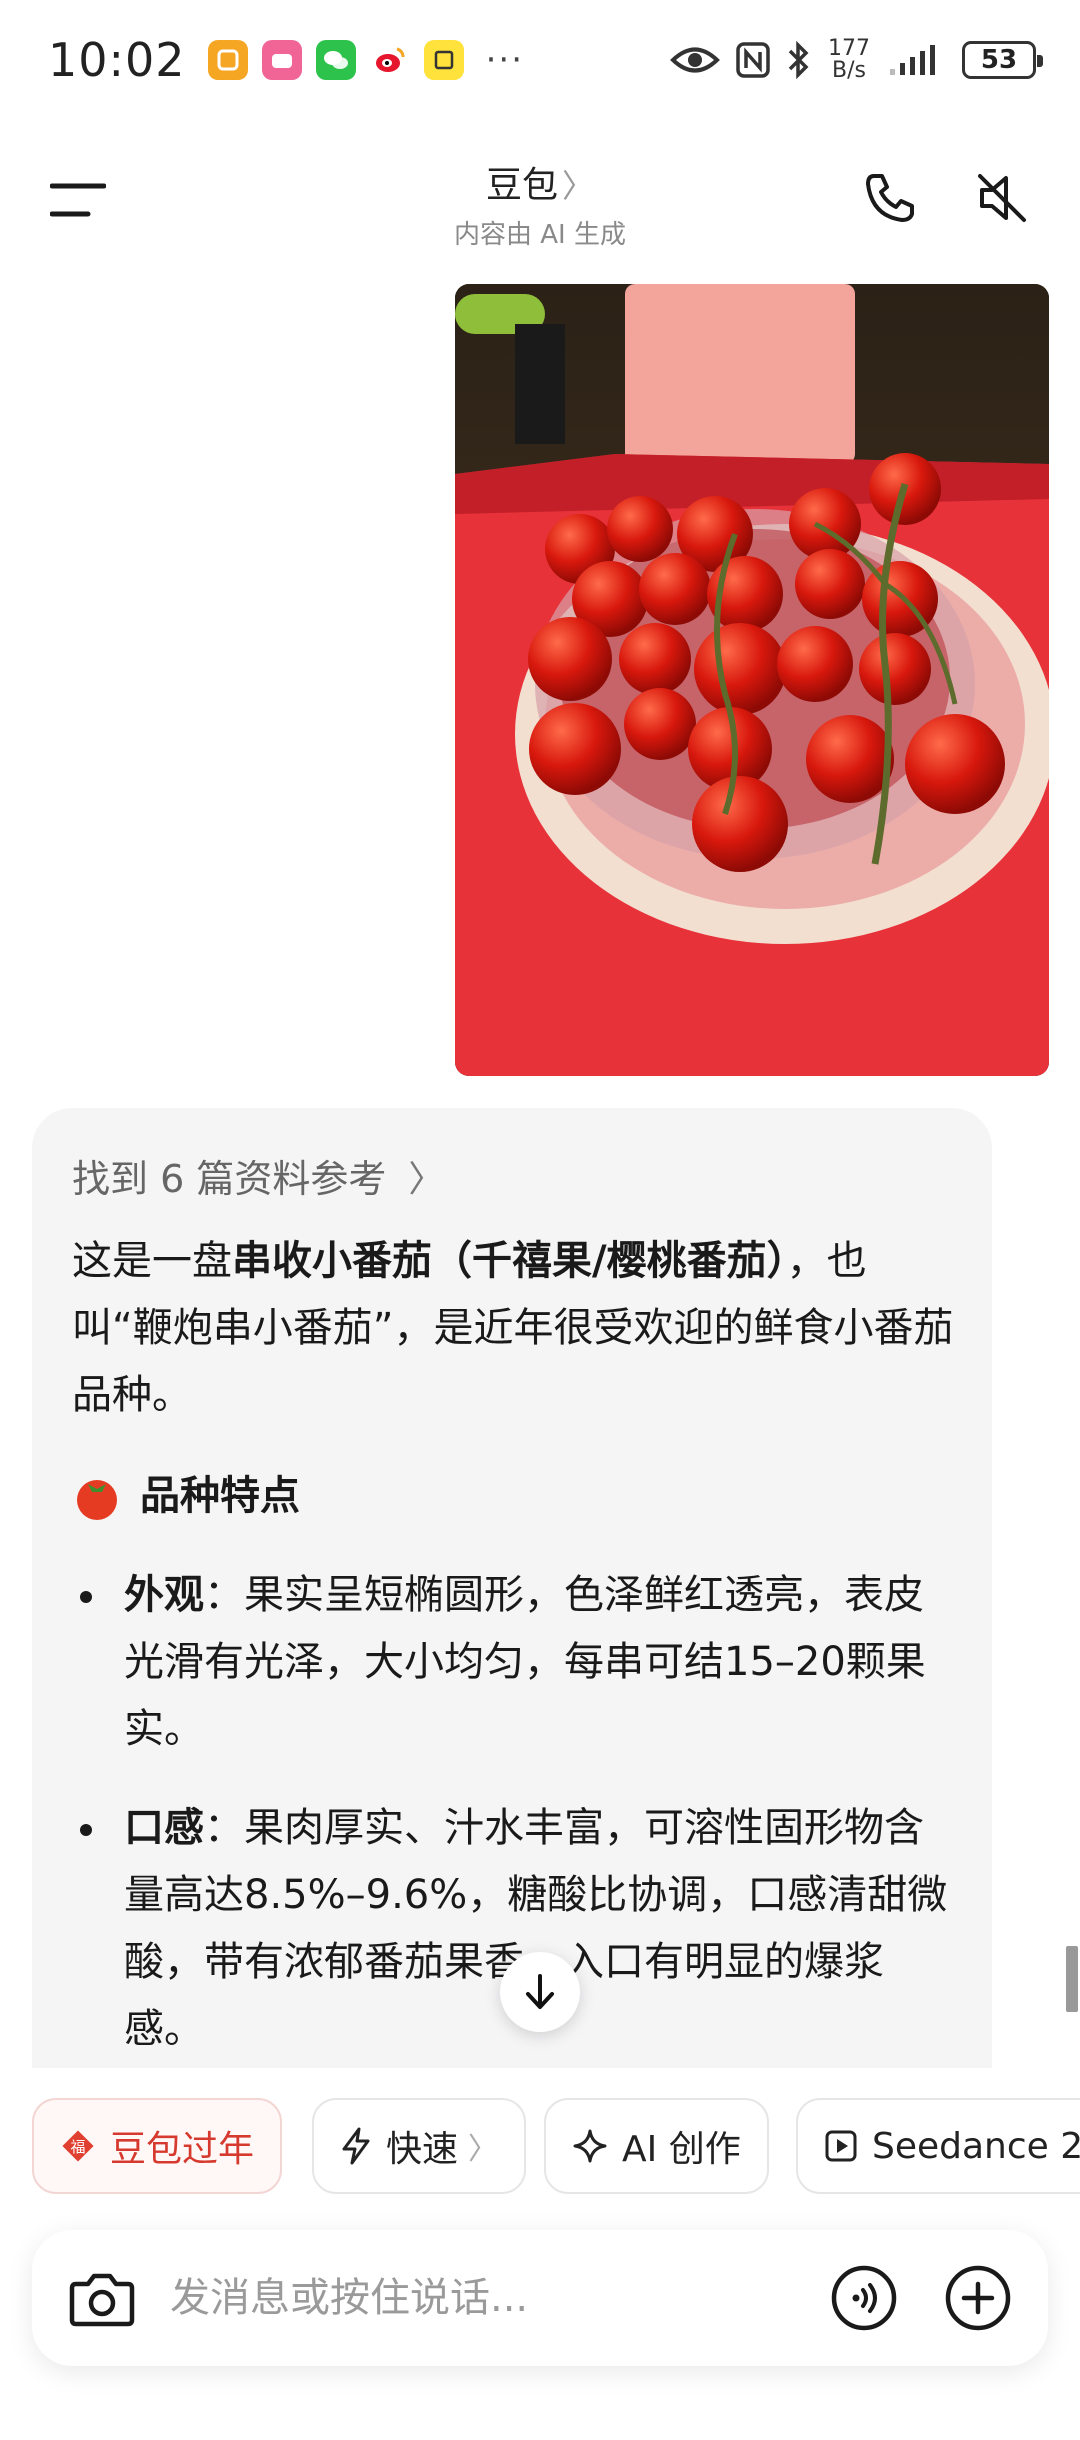  I want to click on references-label: 找到 6 篇资料参考, so click(229, 1175).